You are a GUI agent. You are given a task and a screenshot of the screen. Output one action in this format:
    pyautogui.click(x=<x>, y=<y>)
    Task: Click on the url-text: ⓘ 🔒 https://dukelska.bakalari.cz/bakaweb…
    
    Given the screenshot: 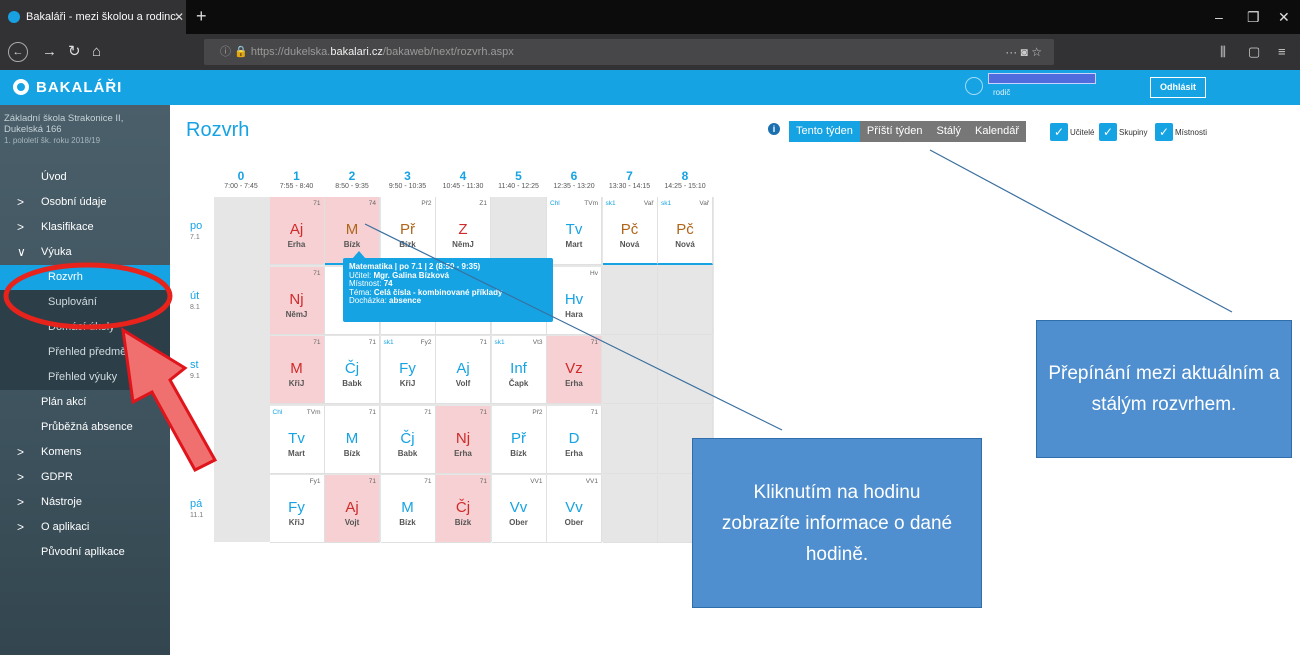 What is the action you would take?
    pyautogui.click(x=367, y=52)
    